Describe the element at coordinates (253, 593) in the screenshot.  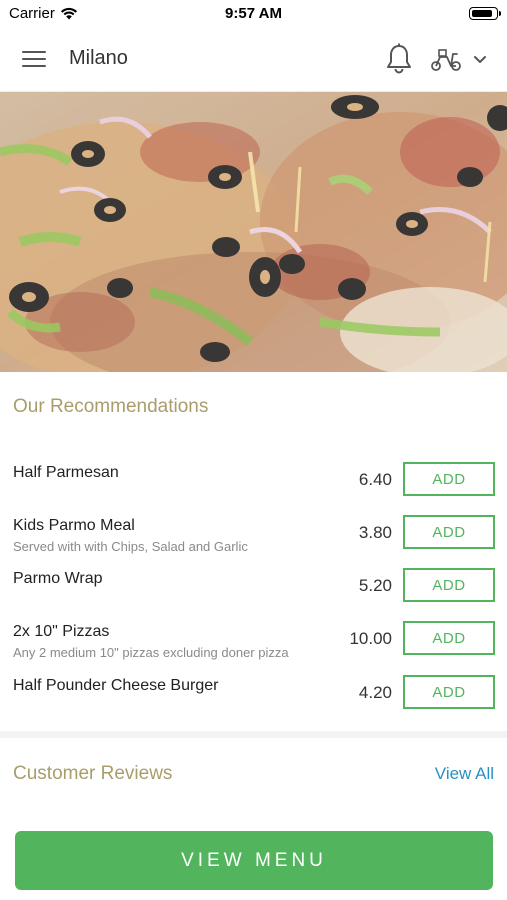
I see `list-item: Parmo Wrap 5.20 ADD` at that location.